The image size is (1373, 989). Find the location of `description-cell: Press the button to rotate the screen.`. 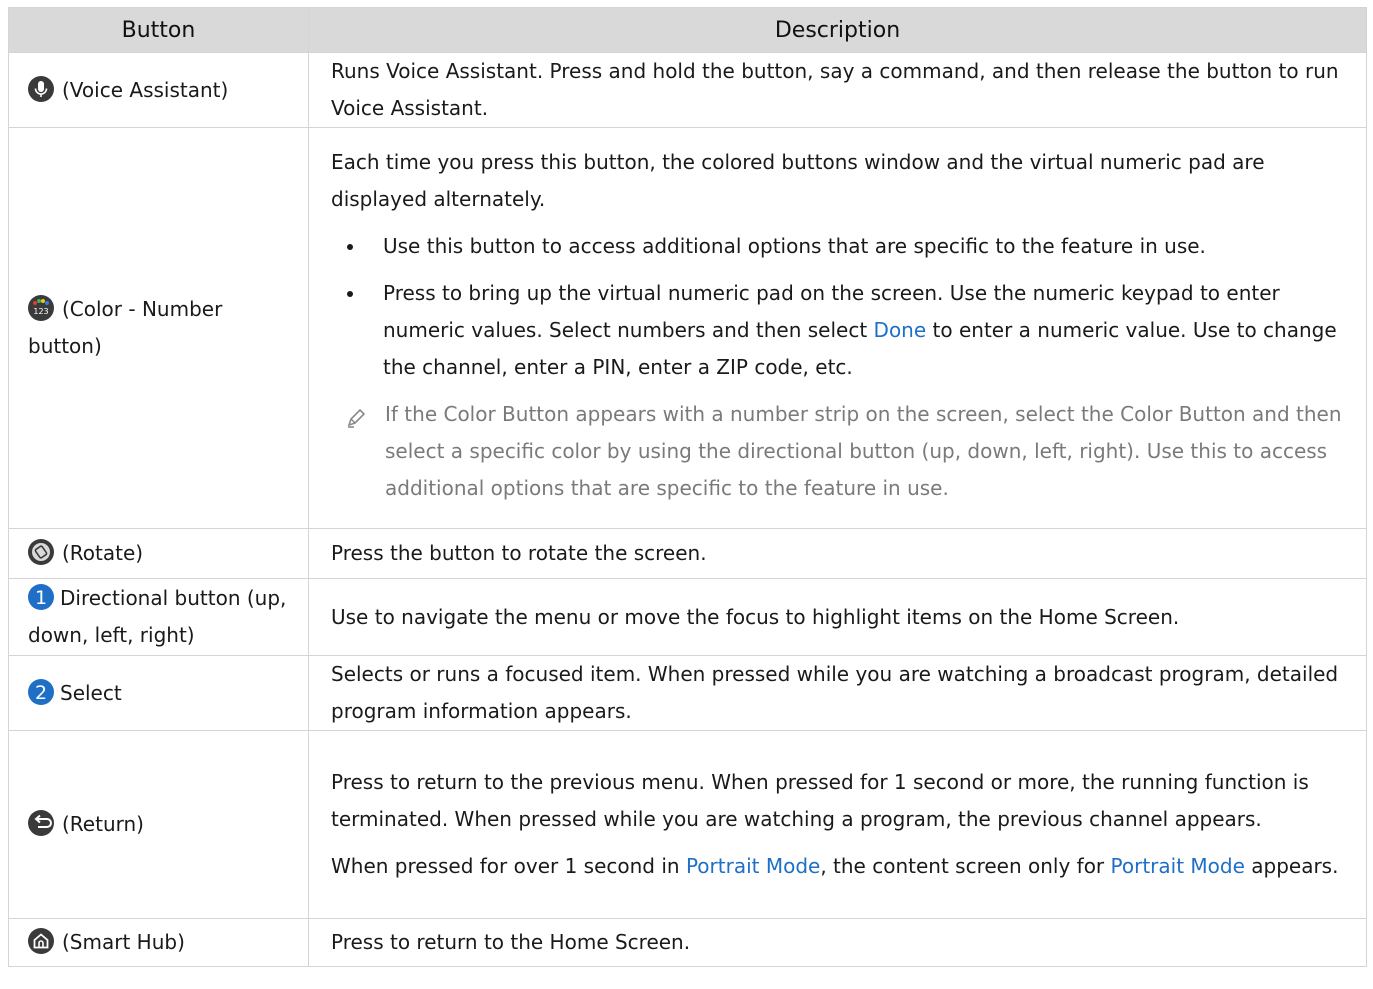

description-cell: Press the button to rotate the screen. is located at coordinates (837, 553).